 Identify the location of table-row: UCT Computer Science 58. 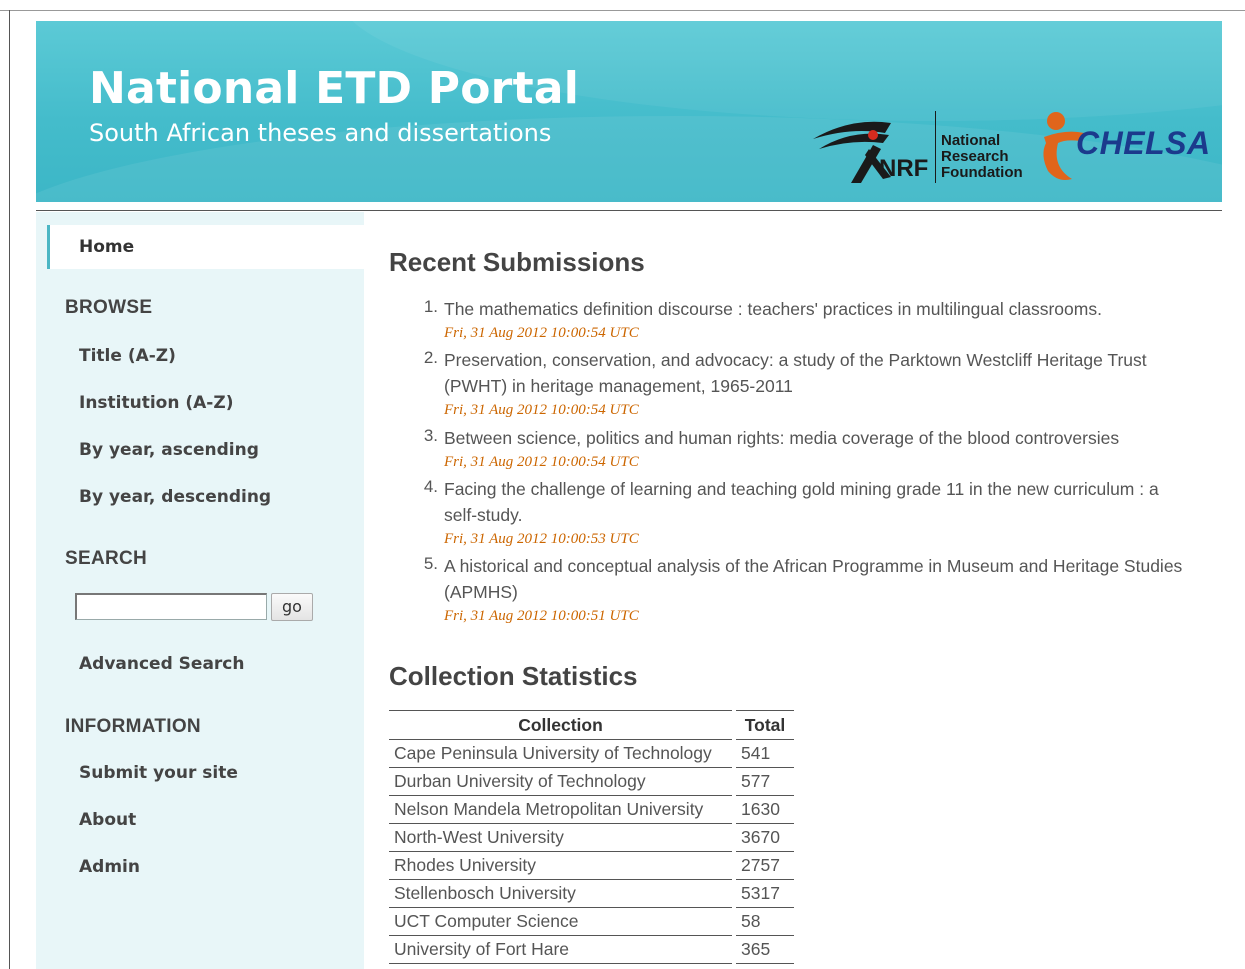
(591, 921).